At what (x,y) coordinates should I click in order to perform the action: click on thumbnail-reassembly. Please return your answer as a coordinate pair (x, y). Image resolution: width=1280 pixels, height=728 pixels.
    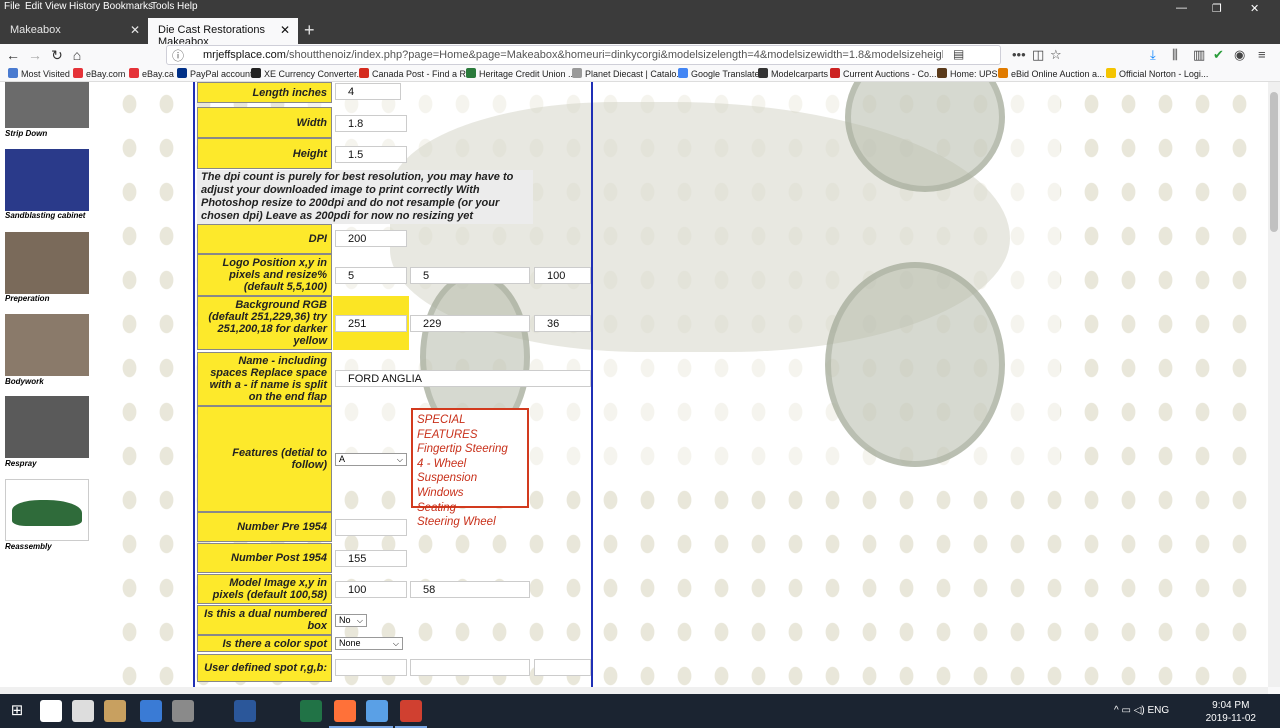
    Looking at the image, I should click on (47, 510).